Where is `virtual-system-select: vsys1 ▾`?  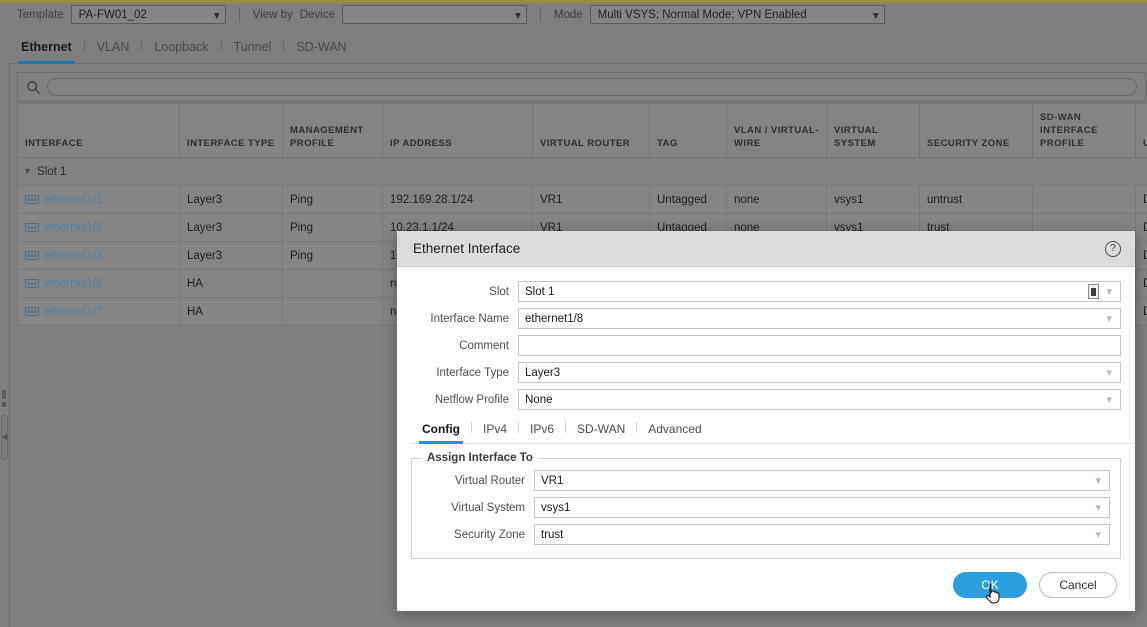 virtual-system-select: vsys1 ▾ is located at coordinates (822, 507).